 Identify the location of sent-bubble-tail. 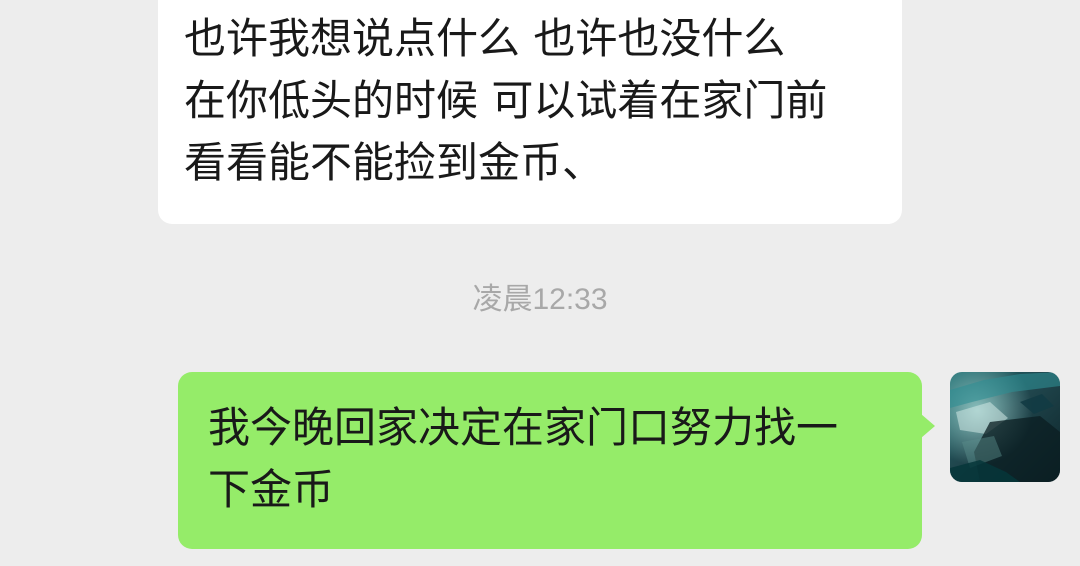
(928, 426).